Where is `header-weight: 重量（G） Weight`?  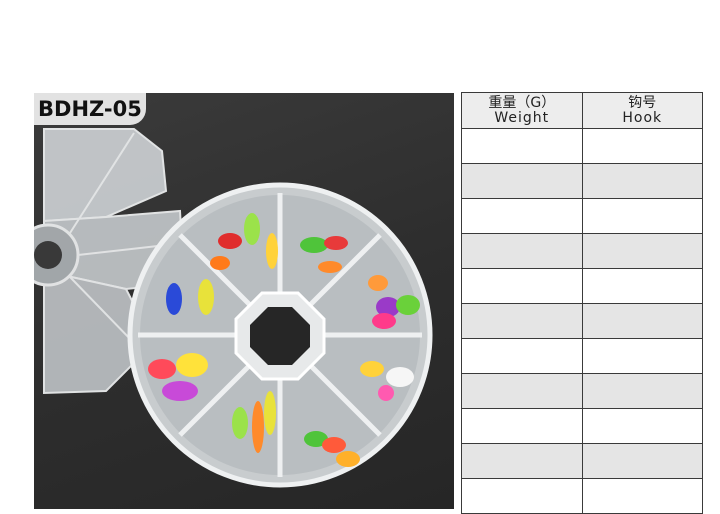
header-weight: 重量（G） Weight is located at coordinates (522, 110).